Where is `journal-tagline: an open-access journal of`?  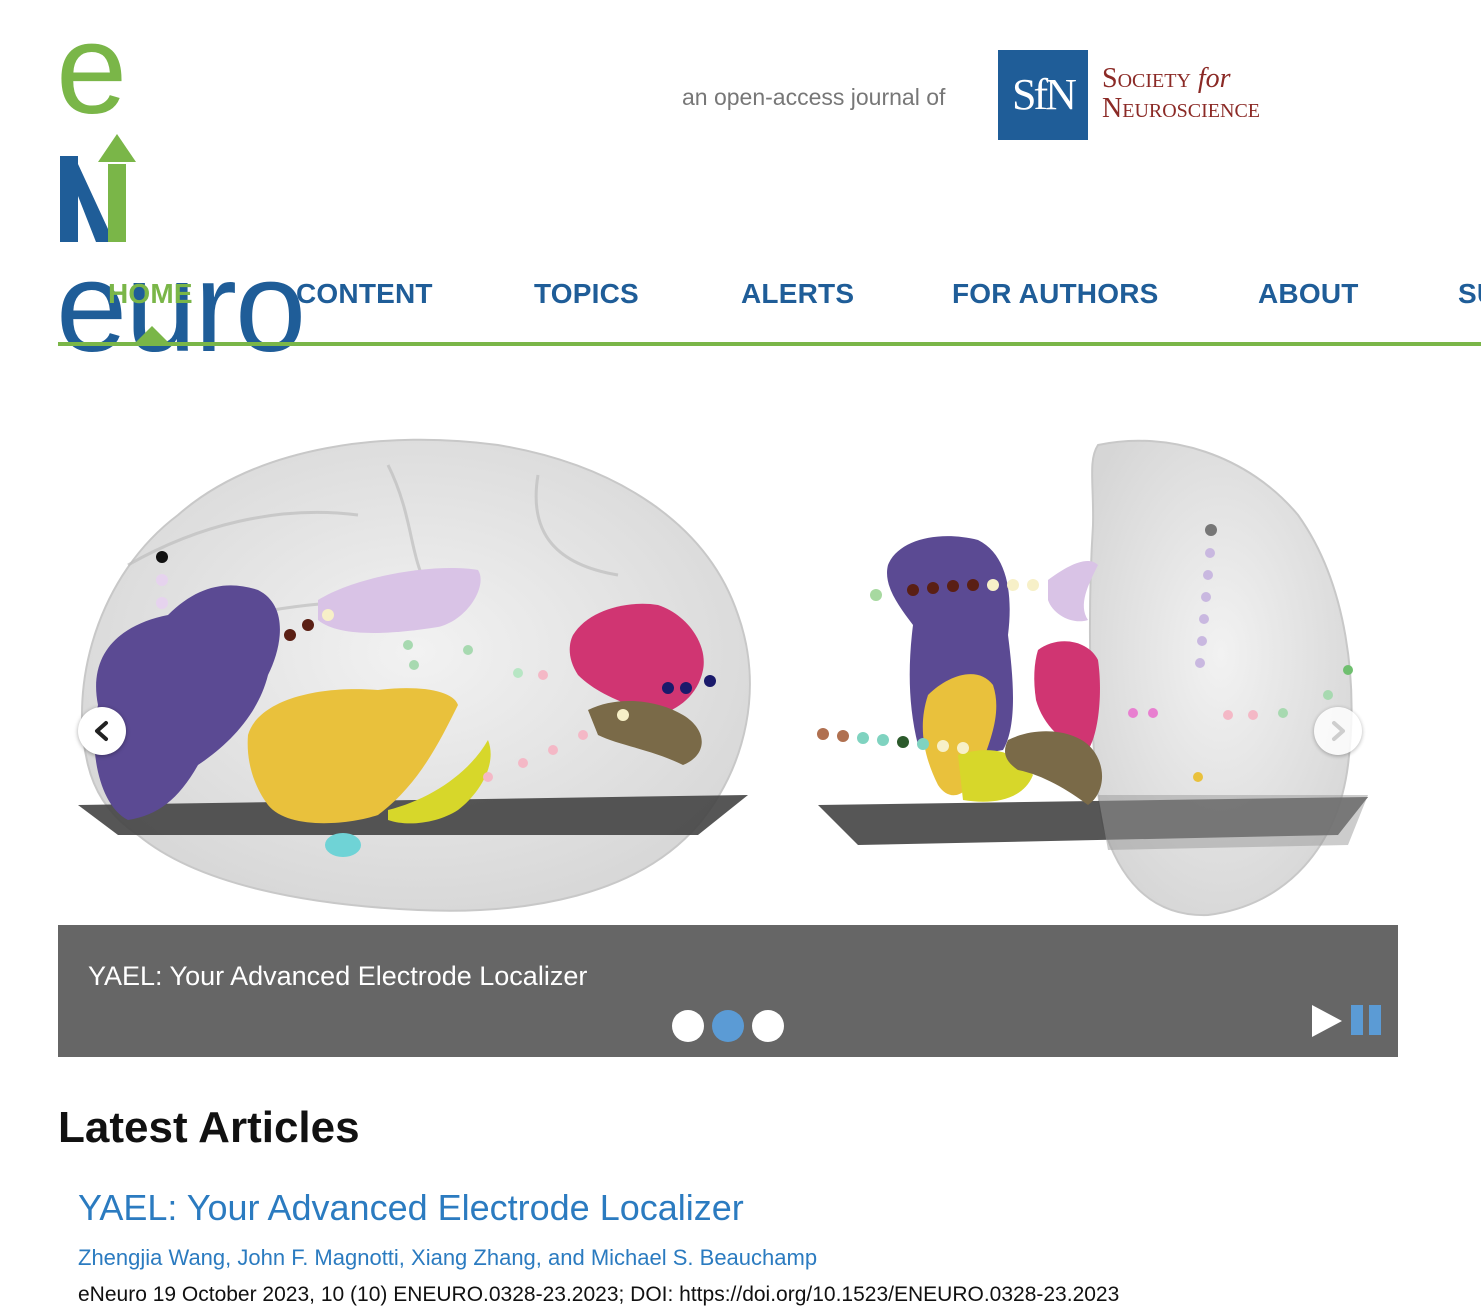
journal-tagline: an open-access journal of is located at coordinates (814, 97).